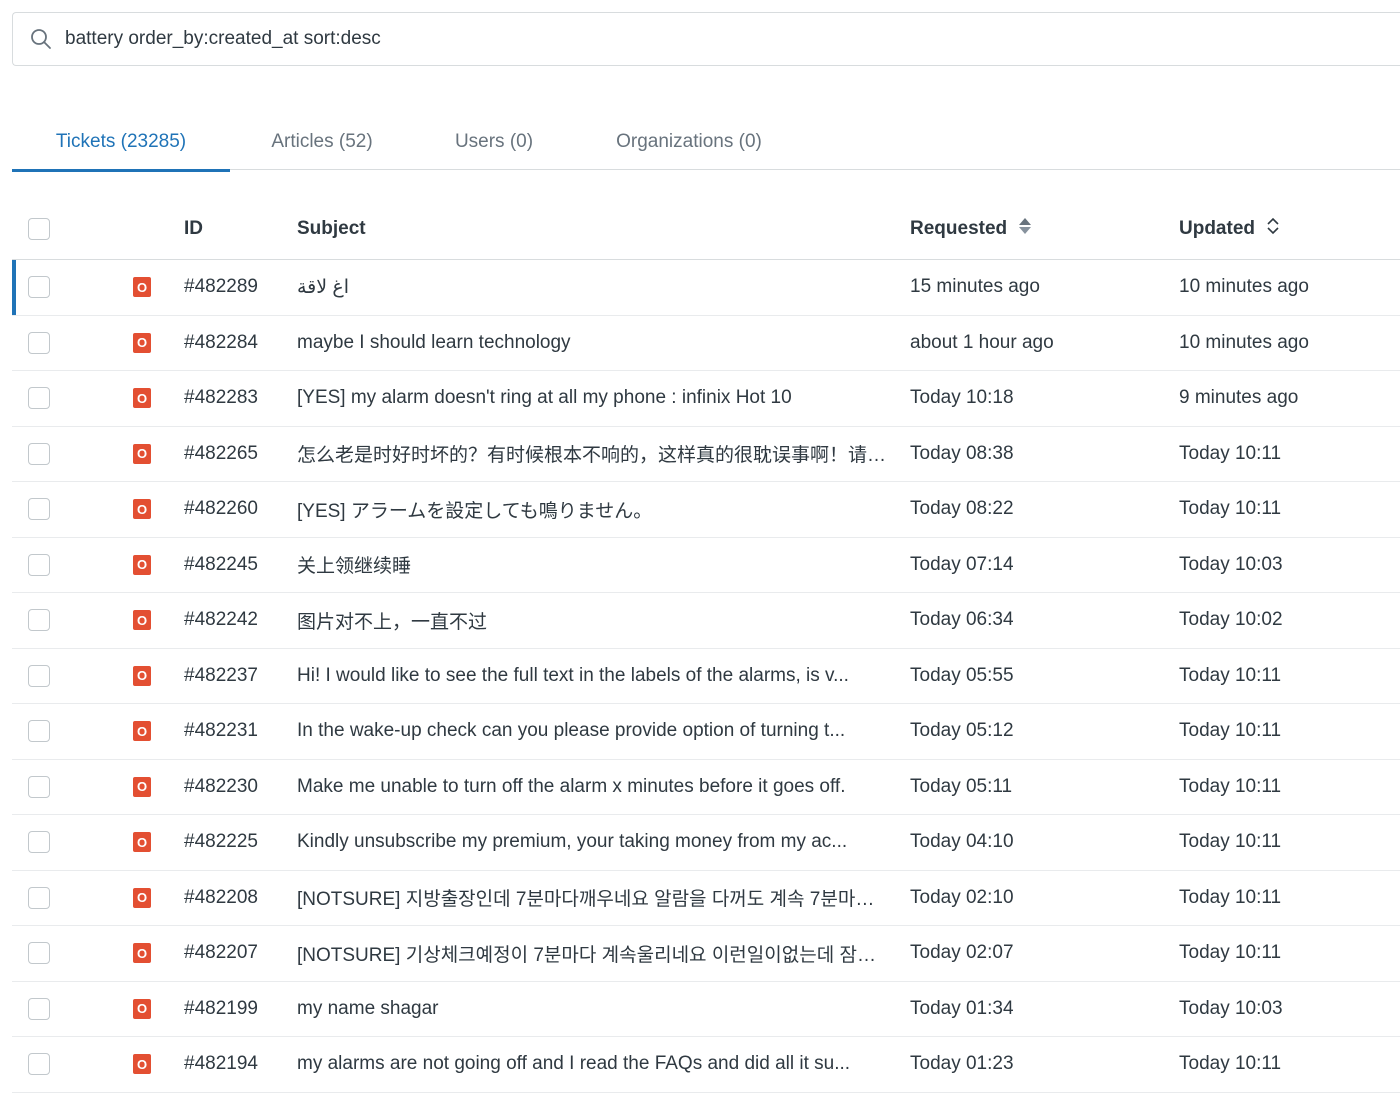 This screenshot has height=1097, width=1400. What do you see at coordinates (962, 1008) in the screenshot?
I see `ticket-requested: Today 01:34` at bounding box center [962, 1008].